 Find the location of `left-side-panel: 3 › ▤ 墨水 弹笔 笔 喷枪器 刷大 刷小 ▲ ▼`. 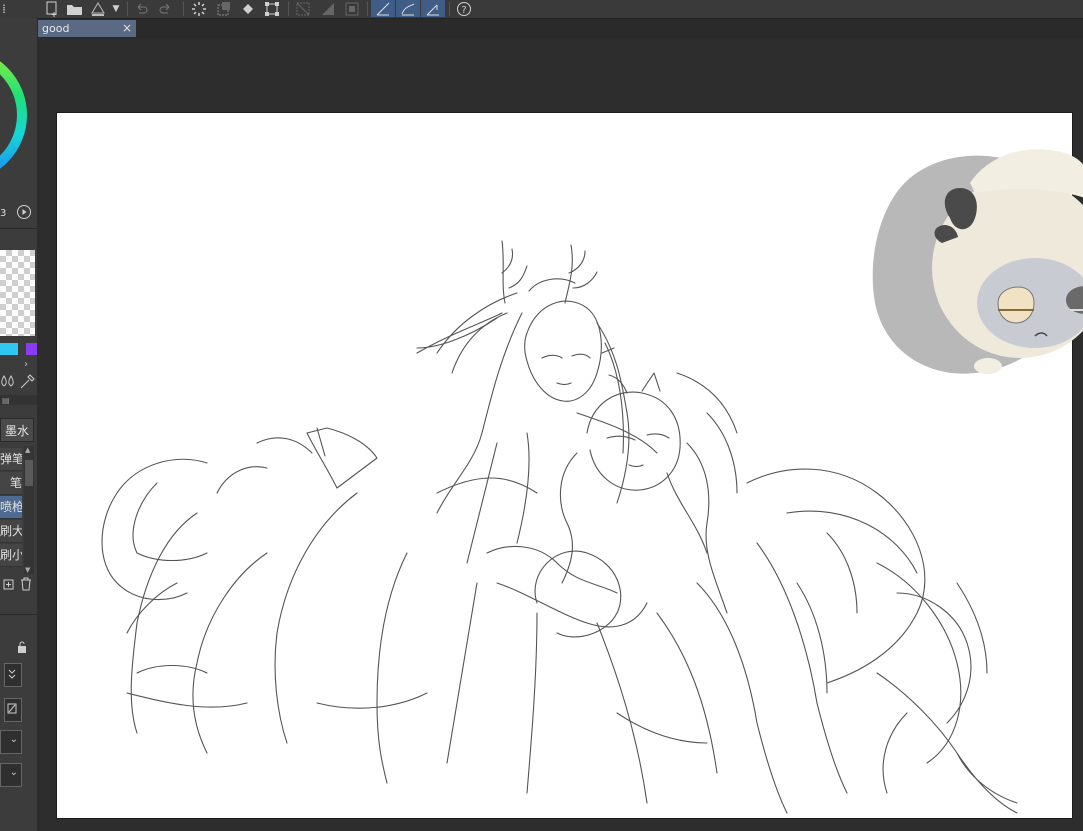

left-side-panel: 3 › ▤ 墨水 弹笔 笔 喷枪器 刷大 刷小 ▲ ▼ is located at coordinates (19, 424).